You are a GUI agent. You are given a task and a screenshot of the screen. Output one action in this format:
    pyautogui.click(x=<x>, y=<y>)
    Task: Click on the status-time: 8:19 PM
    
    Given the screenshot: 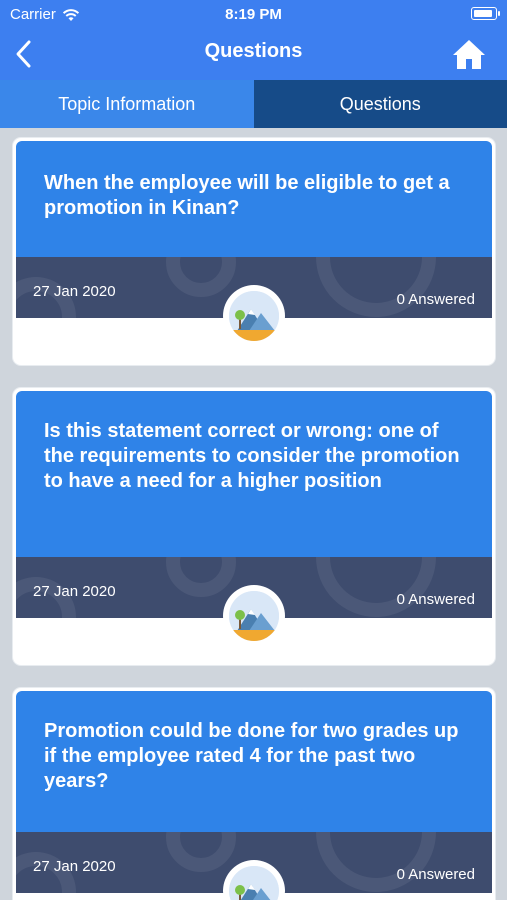 What is the action you would take?
    pyautogui.click(x=253, y=14)
    